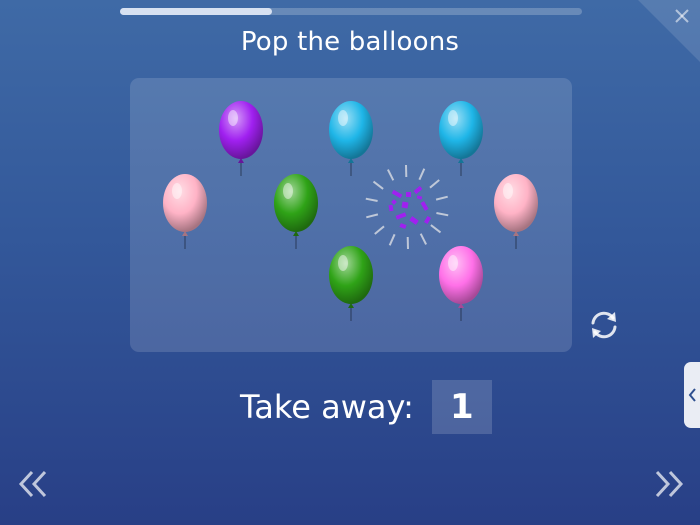 The width and height of the screenshot is (700, 525). I want to click on take-away-prompt: Take away: 1, so click(366, 407).